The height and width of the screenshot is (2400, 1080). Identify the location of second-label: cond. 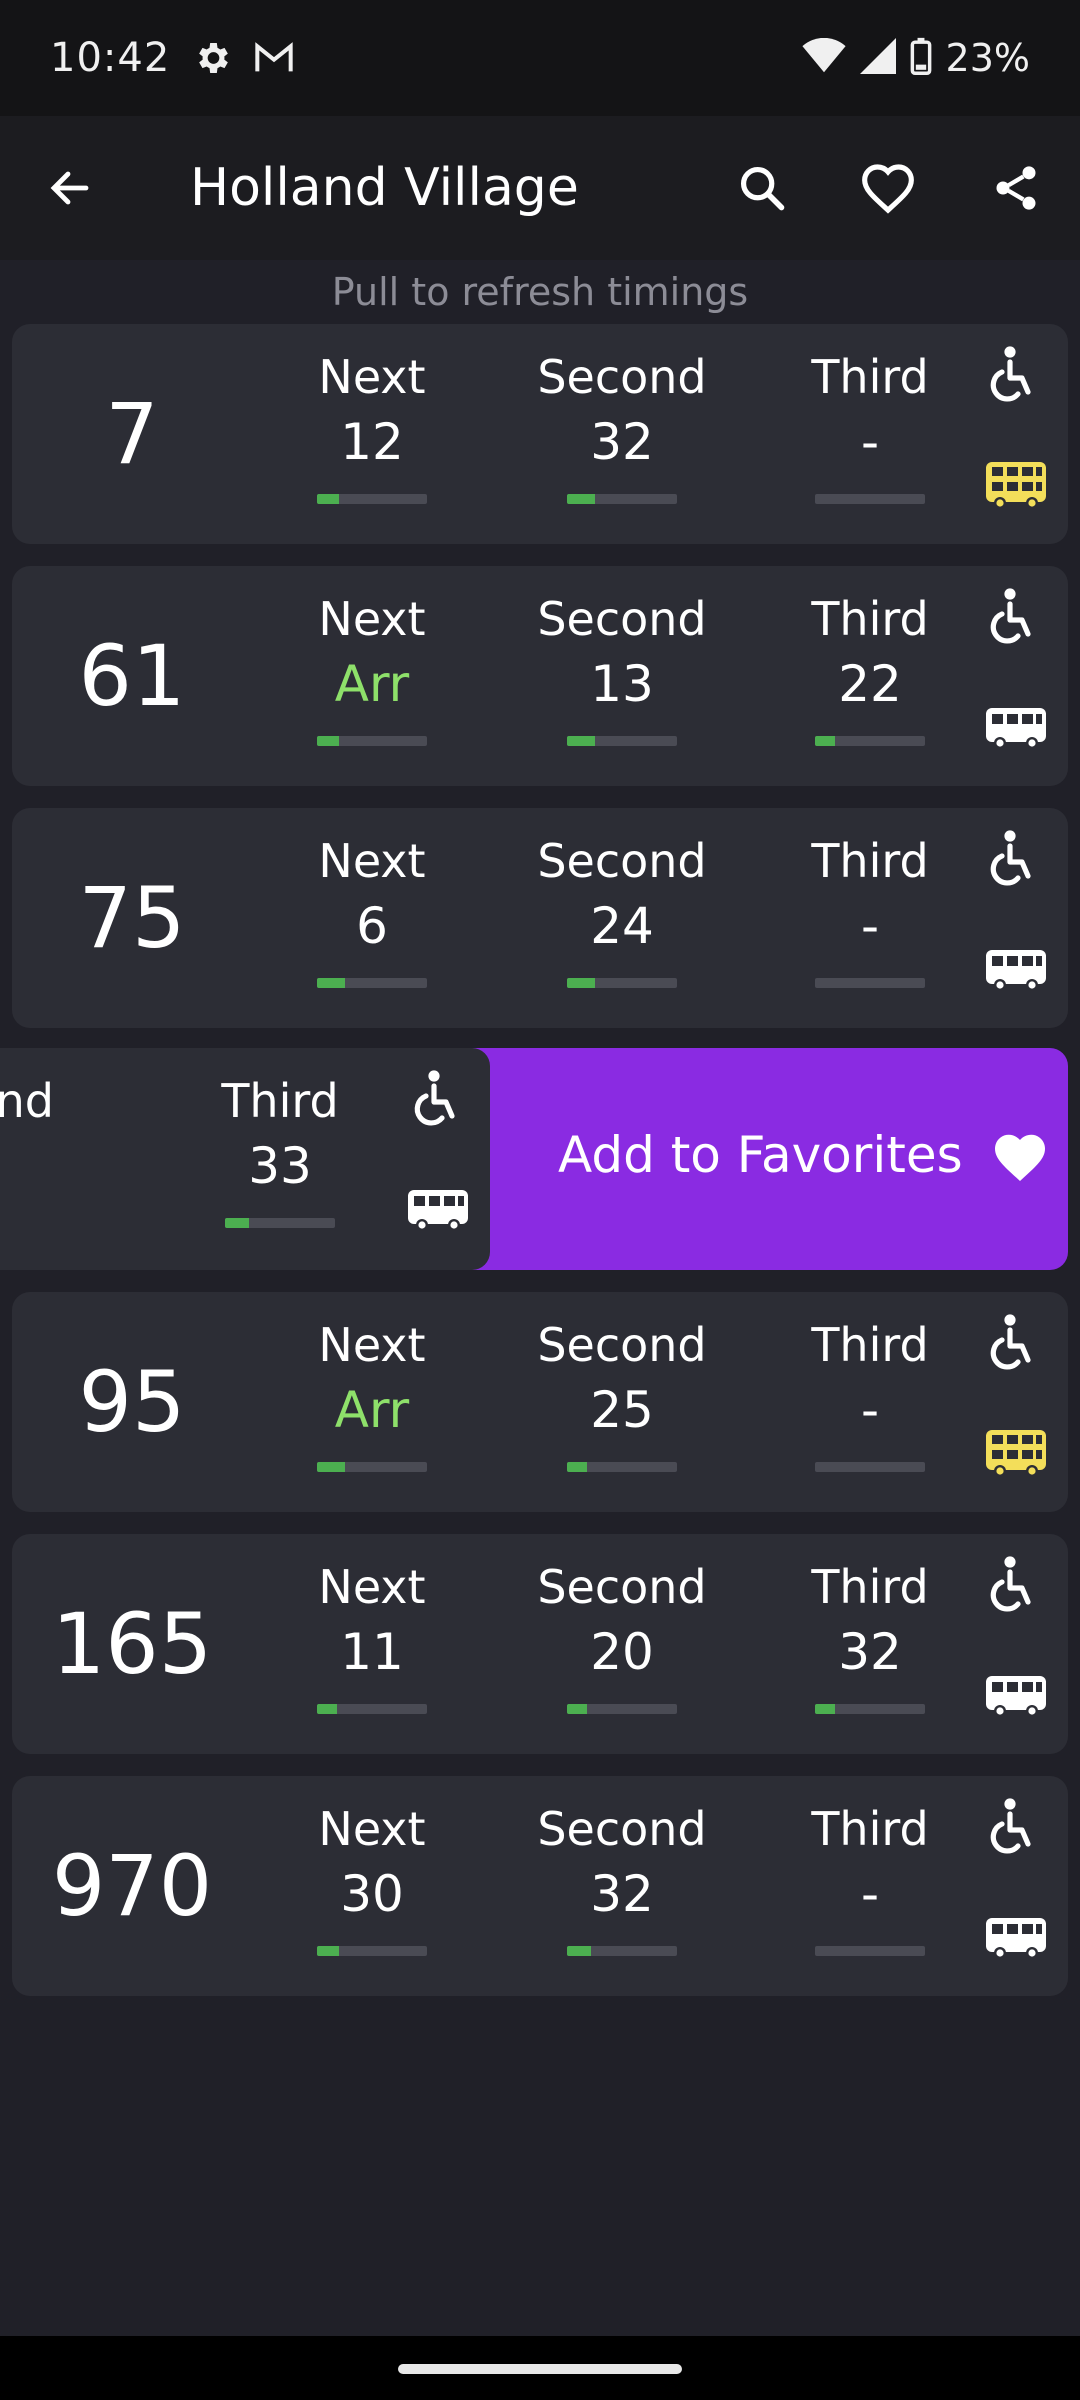
(27, 1101).